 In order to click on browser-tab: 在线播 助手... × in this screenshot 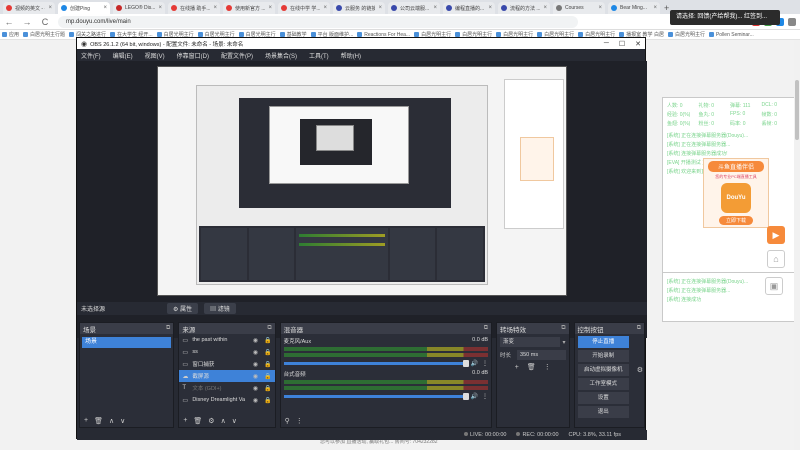, I will do `click(194, 8)`.